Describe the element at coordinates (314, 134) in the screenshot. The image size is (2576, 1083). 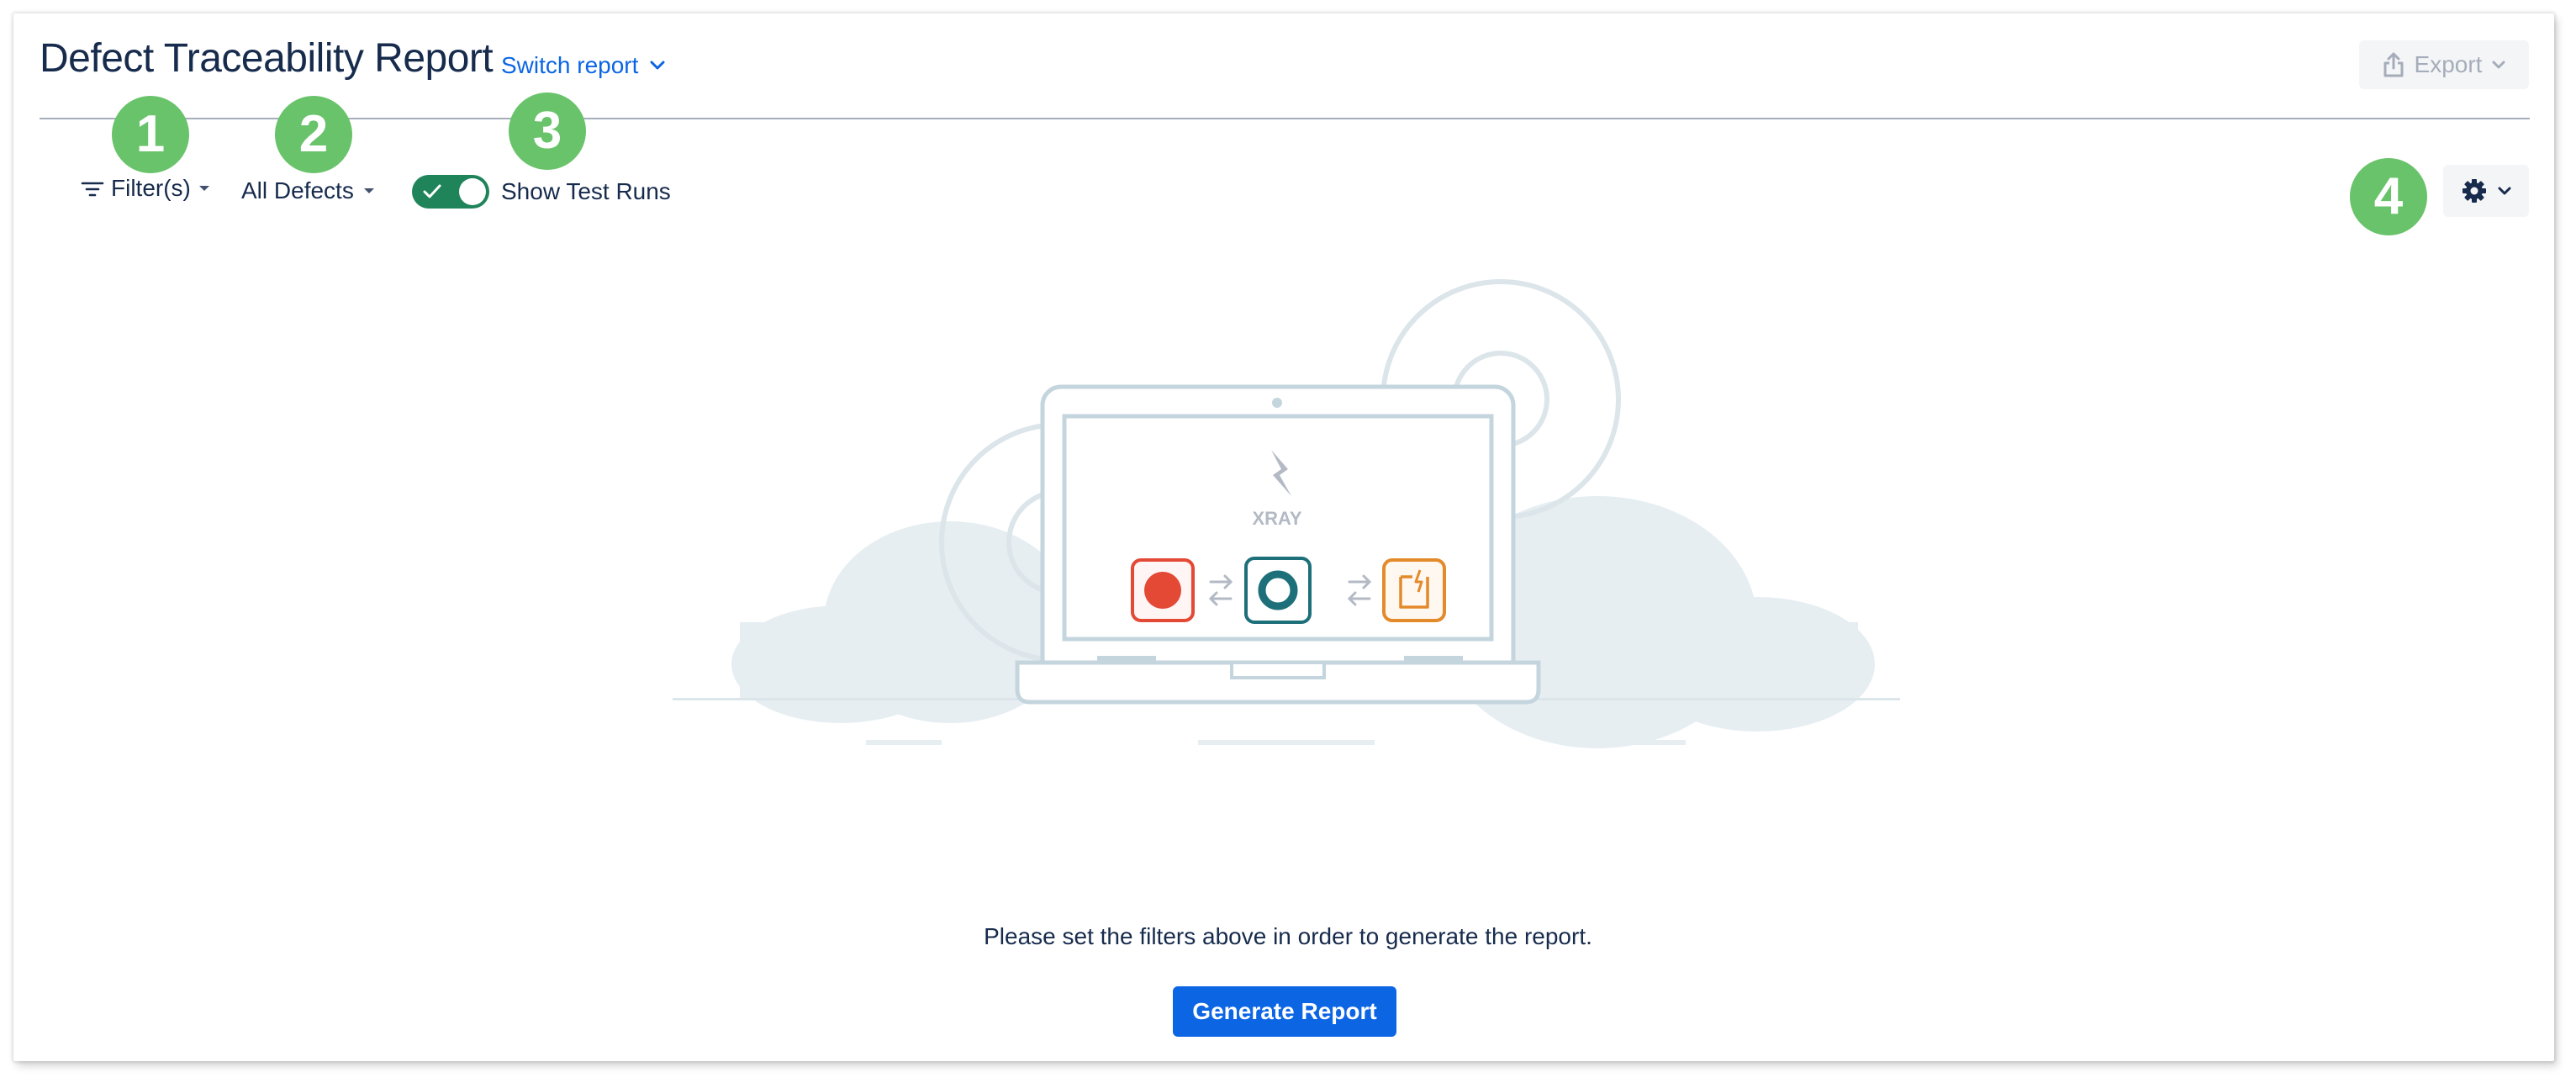
I see `callout-badge: 2` at that location.